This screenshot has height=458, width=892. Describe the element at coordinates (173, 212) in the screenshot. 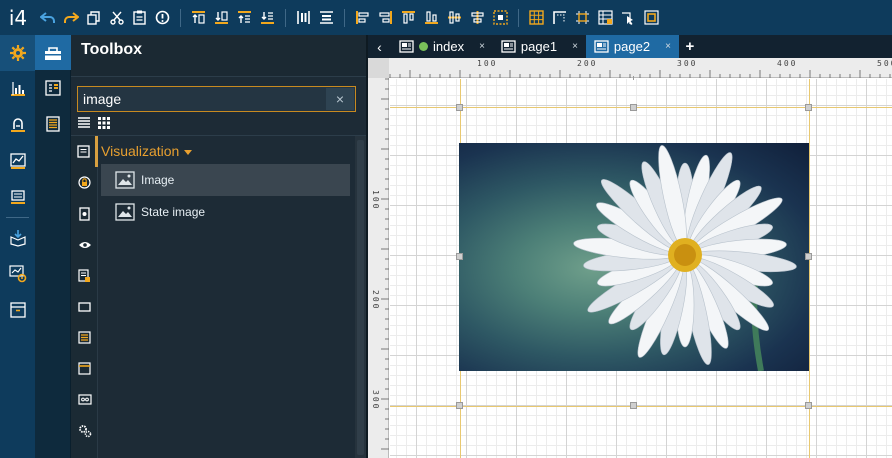

I see `tool-item-label: State image` at that location.